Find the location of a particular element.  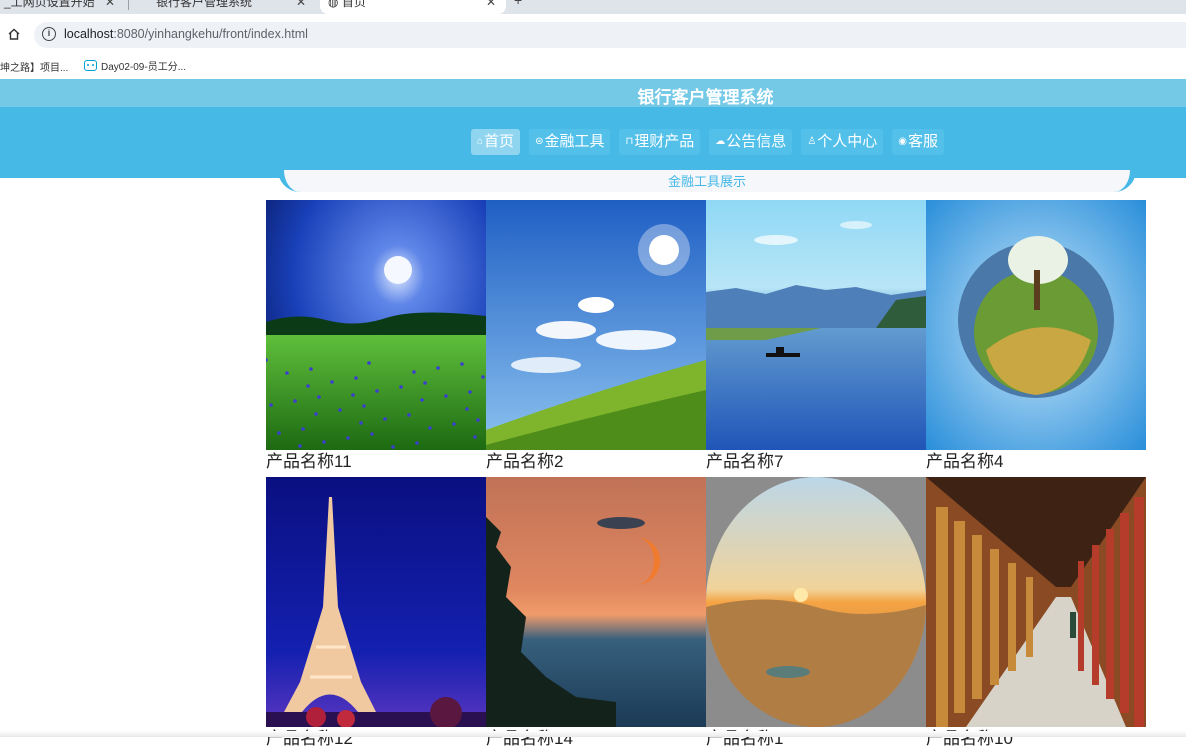

nav-item-label: 理财产品 is located at coordinates (664, 141).